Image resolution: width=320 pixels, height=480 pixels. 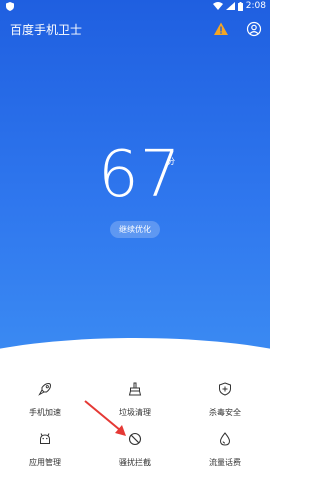 I want to click on shield-status-icon, so click(x=10, y=6).